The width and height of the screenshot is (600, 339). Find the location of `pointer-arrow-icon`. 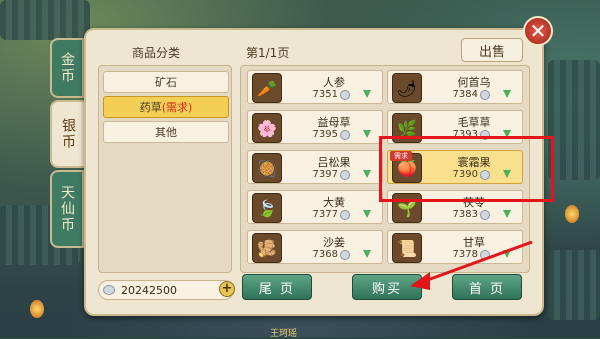

pointer-arrow-icon is located at coordinates (471, 265).